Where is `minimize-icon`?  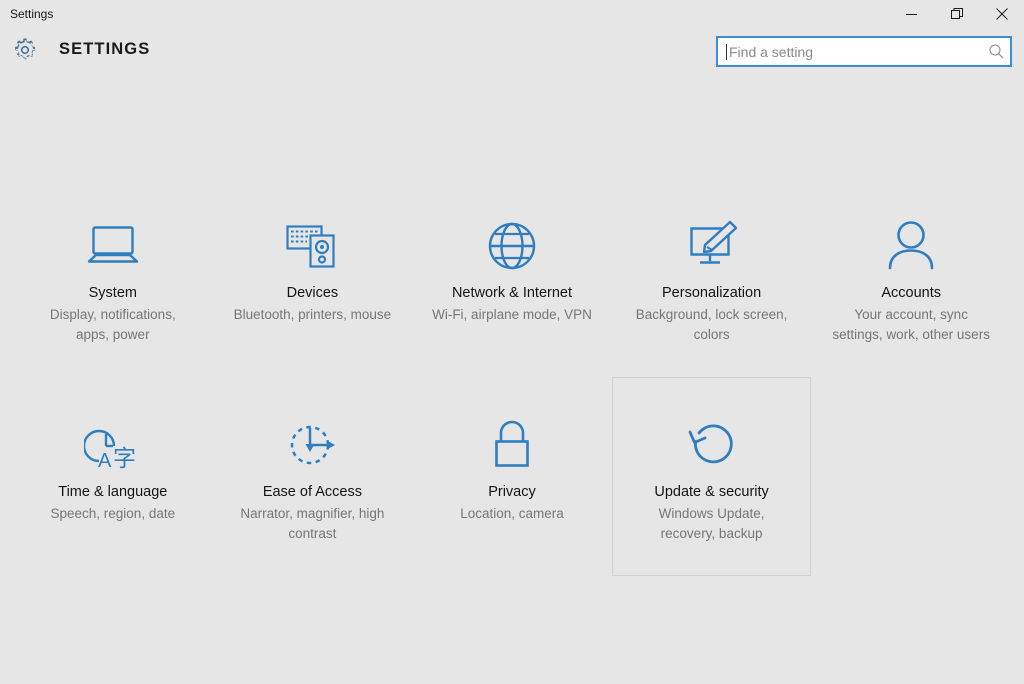 minimize-icon is located at coordinates (911, 14).